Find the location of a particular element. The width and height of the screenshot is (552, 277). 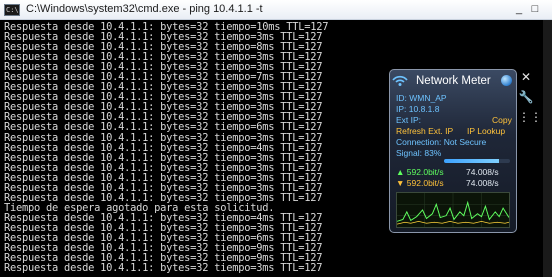

refresh-ext-ip-link: Refresh Ext. IP is located at coordinates (424, 131).